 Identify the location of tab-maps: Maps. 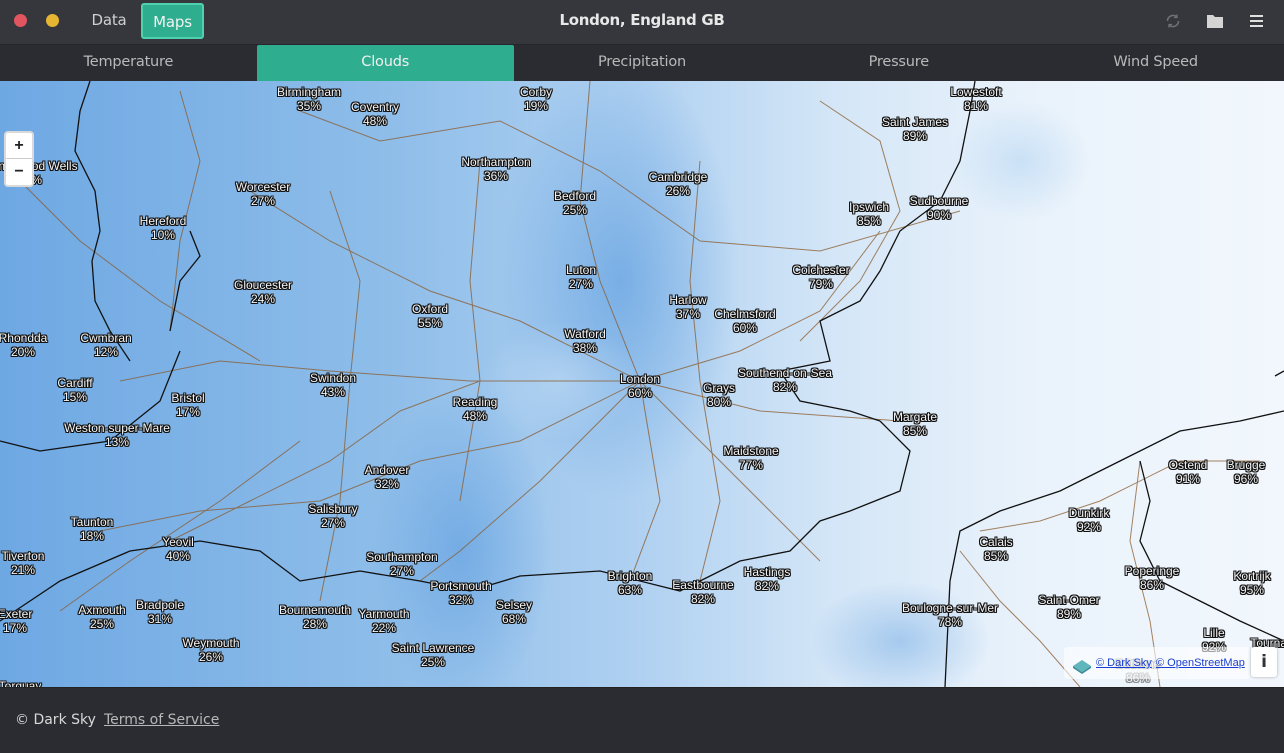
(172, 21).